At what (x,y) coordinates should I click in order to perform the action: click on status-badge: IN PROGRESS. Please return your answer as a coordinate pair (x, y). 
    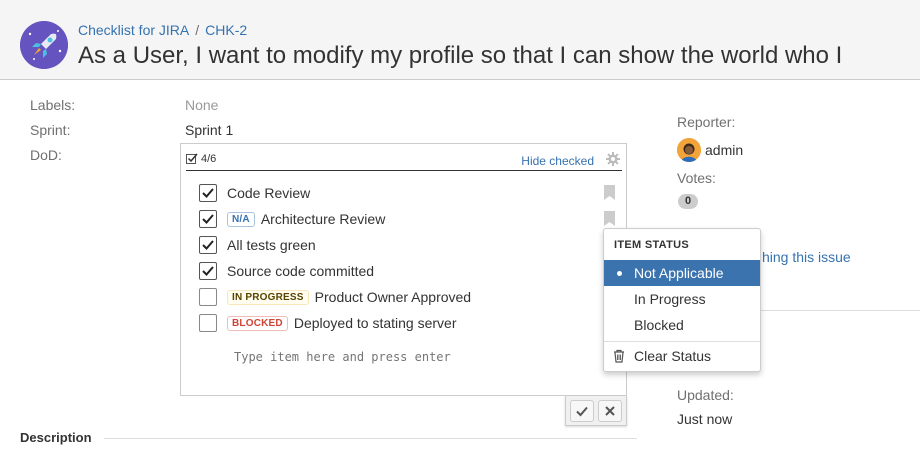
    Looking at the image, I should click on (268, 297).